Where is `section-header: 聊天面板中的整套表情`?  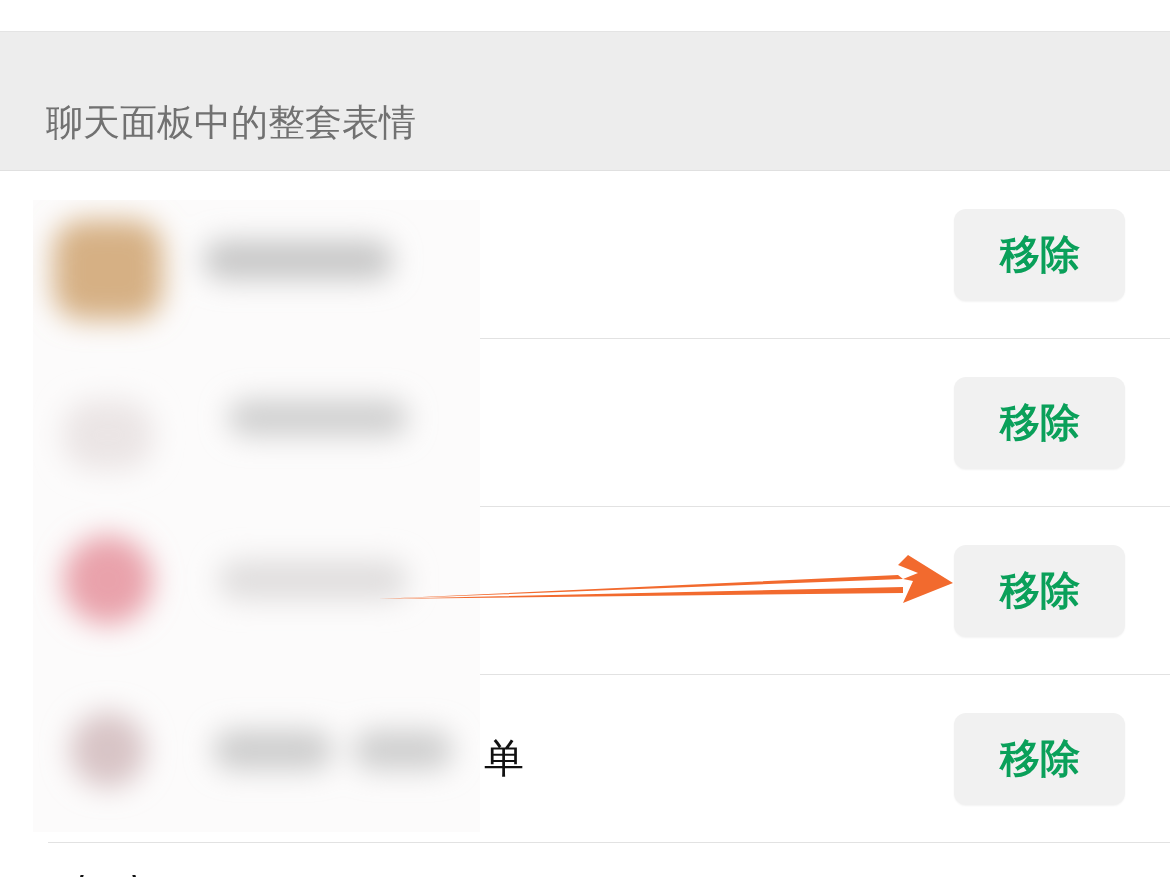
section-header: 聊天面板中的整套表情 is located at coordinates (231, 123).